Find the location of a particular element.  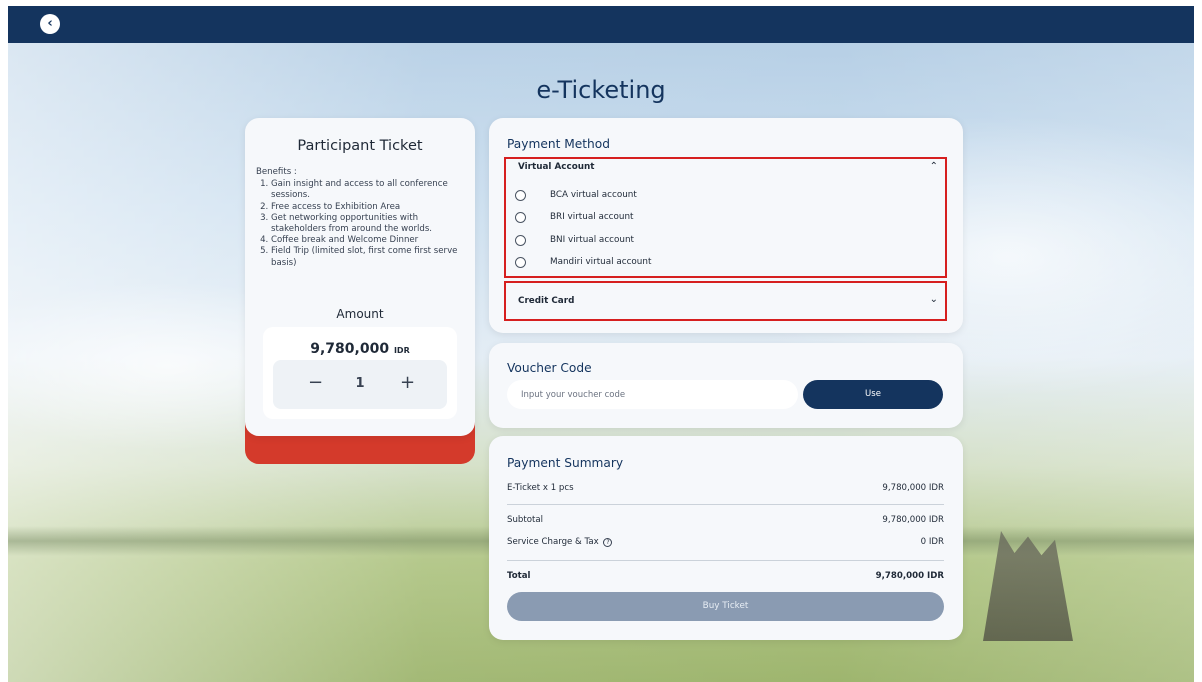

use-voucher-button: Use is located at coordinates (873, 394).